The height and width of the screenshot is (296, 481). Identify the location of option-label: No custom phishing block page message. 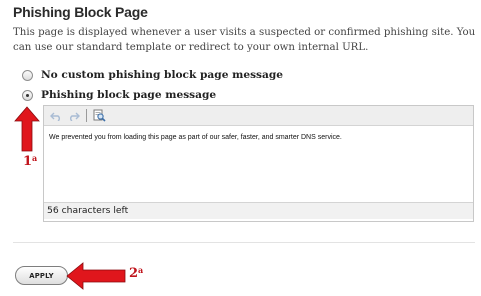
(162, 75).